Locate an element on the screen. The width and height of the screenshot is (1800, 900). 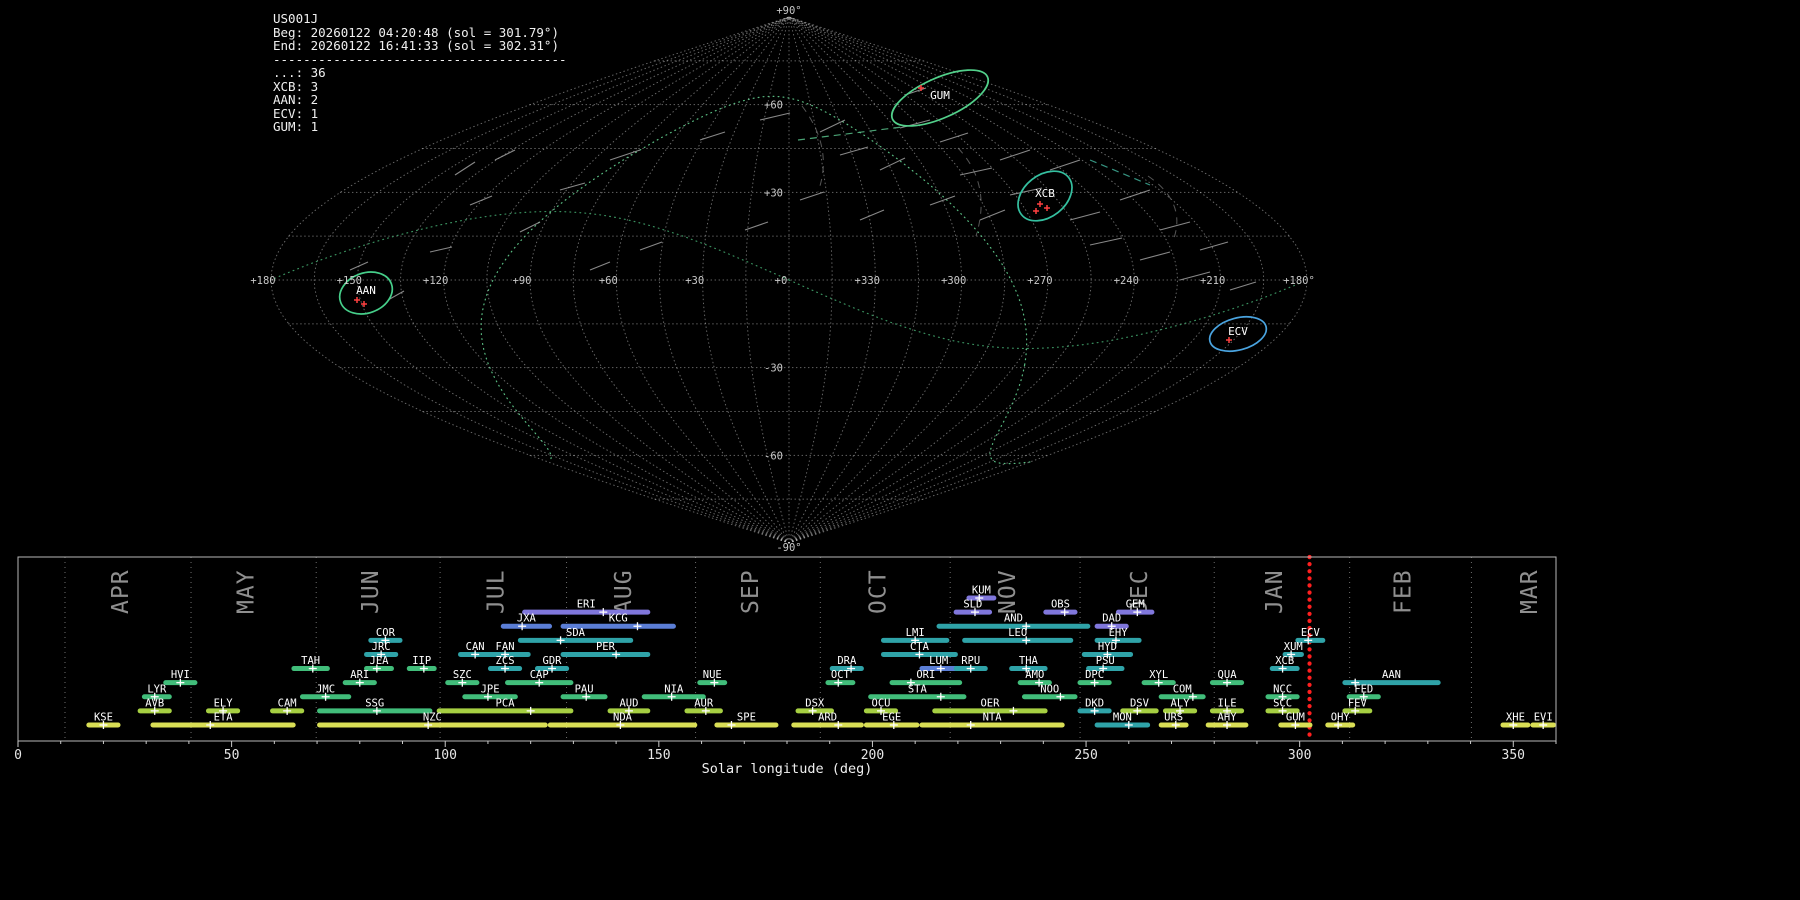
month-label: APR is located at coordinates (121, 591).